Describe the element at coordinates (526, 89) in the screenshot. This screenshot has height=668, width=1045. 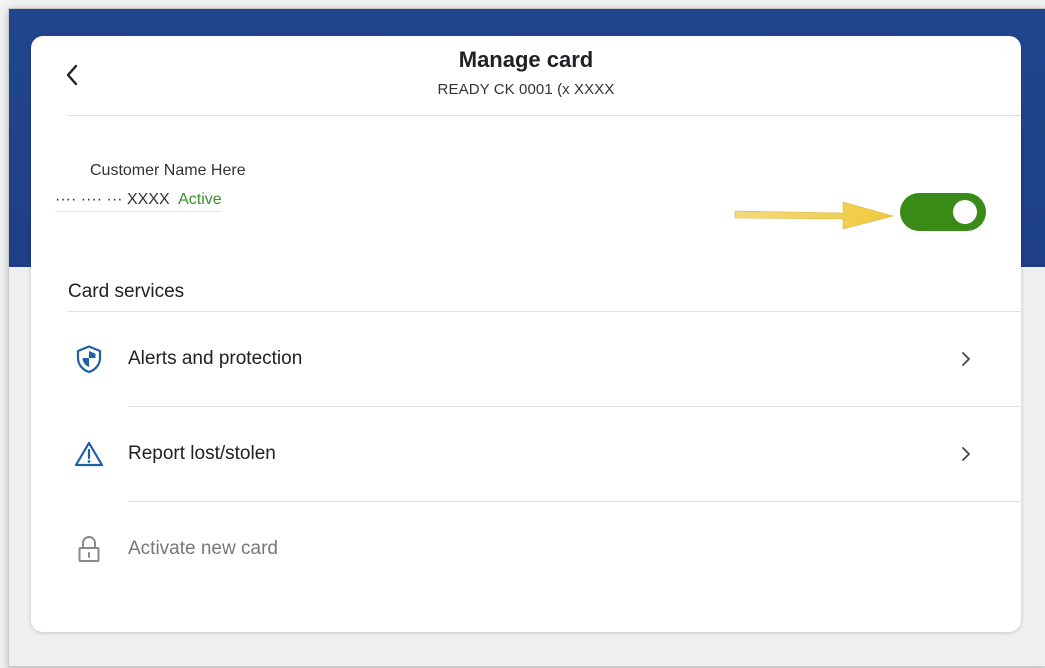
I see `account-subtitle: READY CK 0001 (x XXXX` at that location.